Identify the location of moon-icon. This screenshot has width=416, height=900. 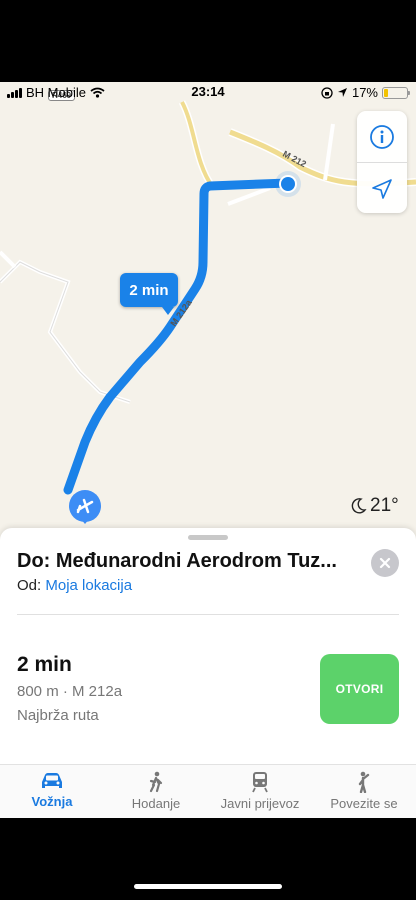
(359, 506).